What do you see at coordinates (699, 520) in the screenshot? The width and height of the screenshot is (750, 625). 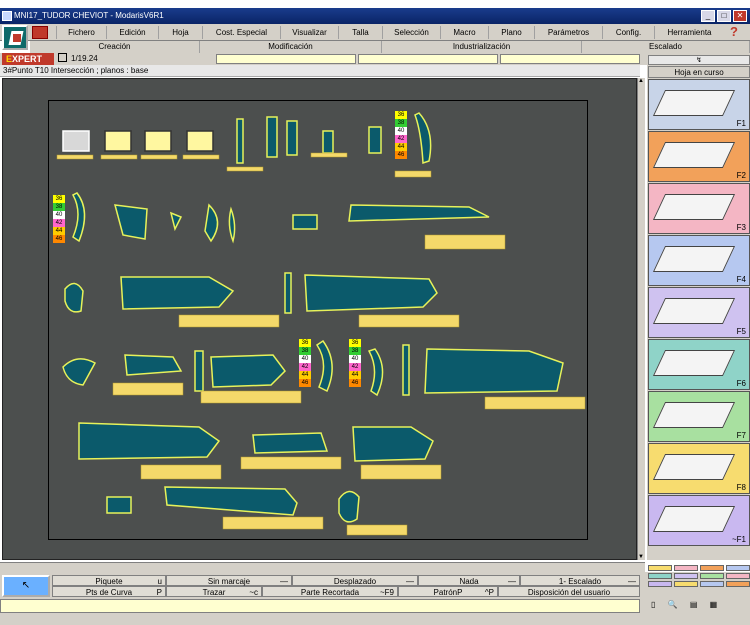 I see `tool-shift-f1: ~F1` at bounding box center [699, 520].